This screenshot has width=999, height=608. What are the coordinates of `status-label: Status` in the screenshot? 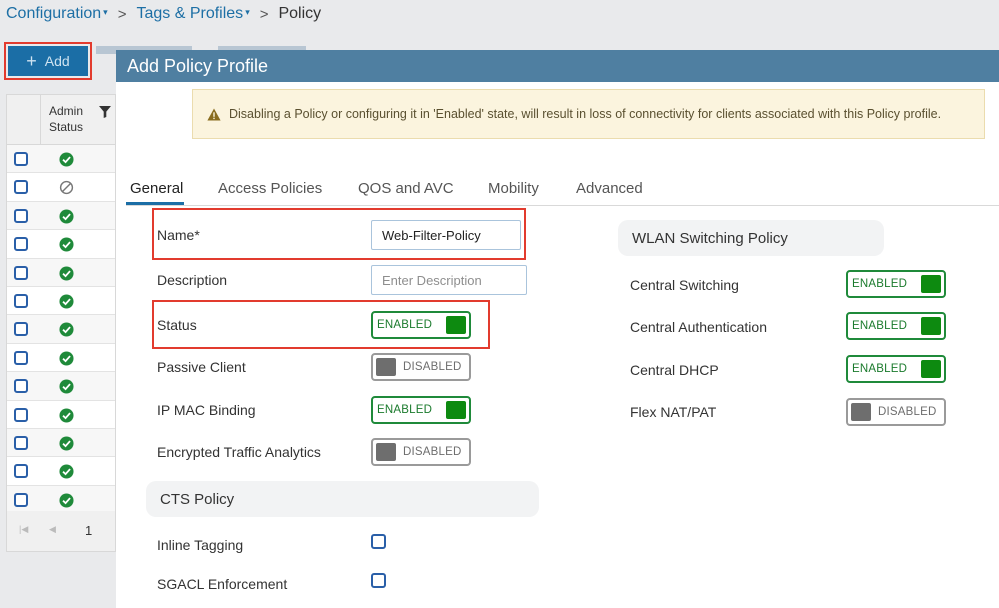 It's located at (177, 325).